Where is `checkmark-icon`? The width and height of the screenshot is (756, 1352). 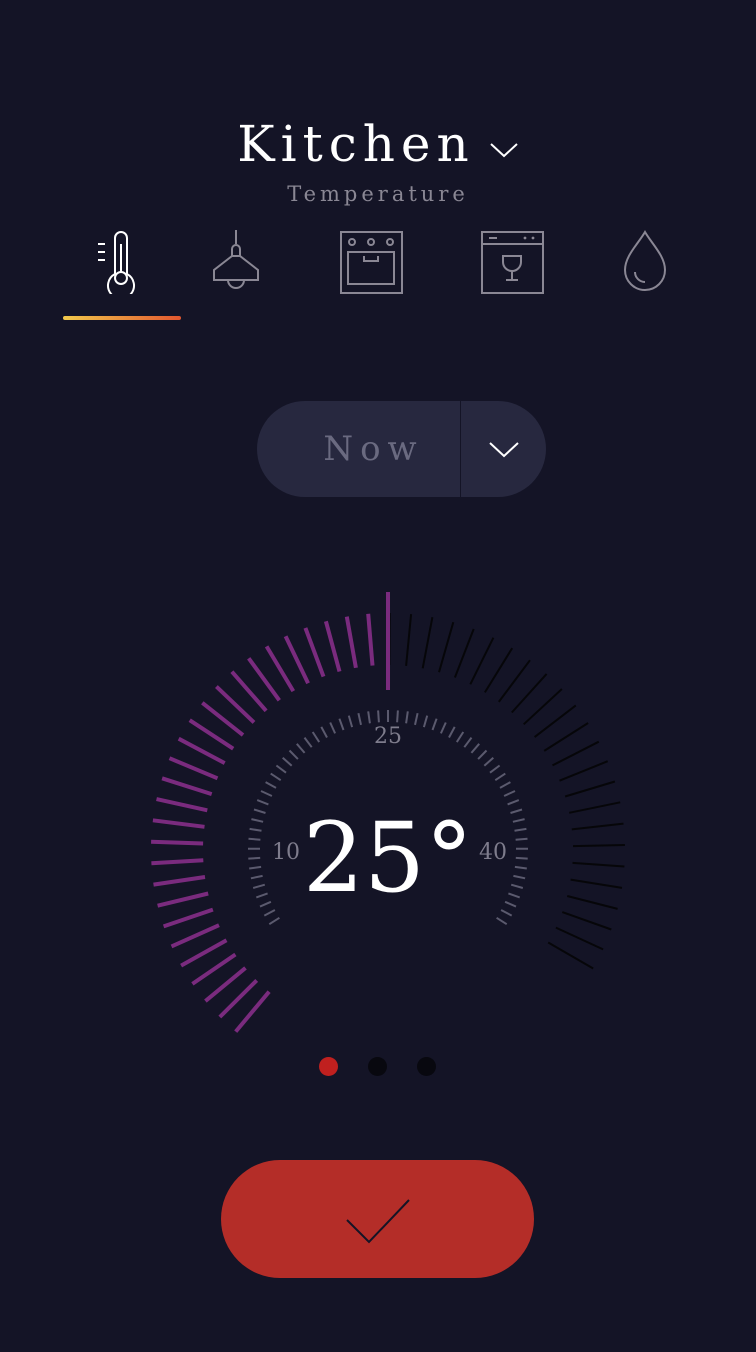
checkmark-icon is located at coordinates (377, 1221).